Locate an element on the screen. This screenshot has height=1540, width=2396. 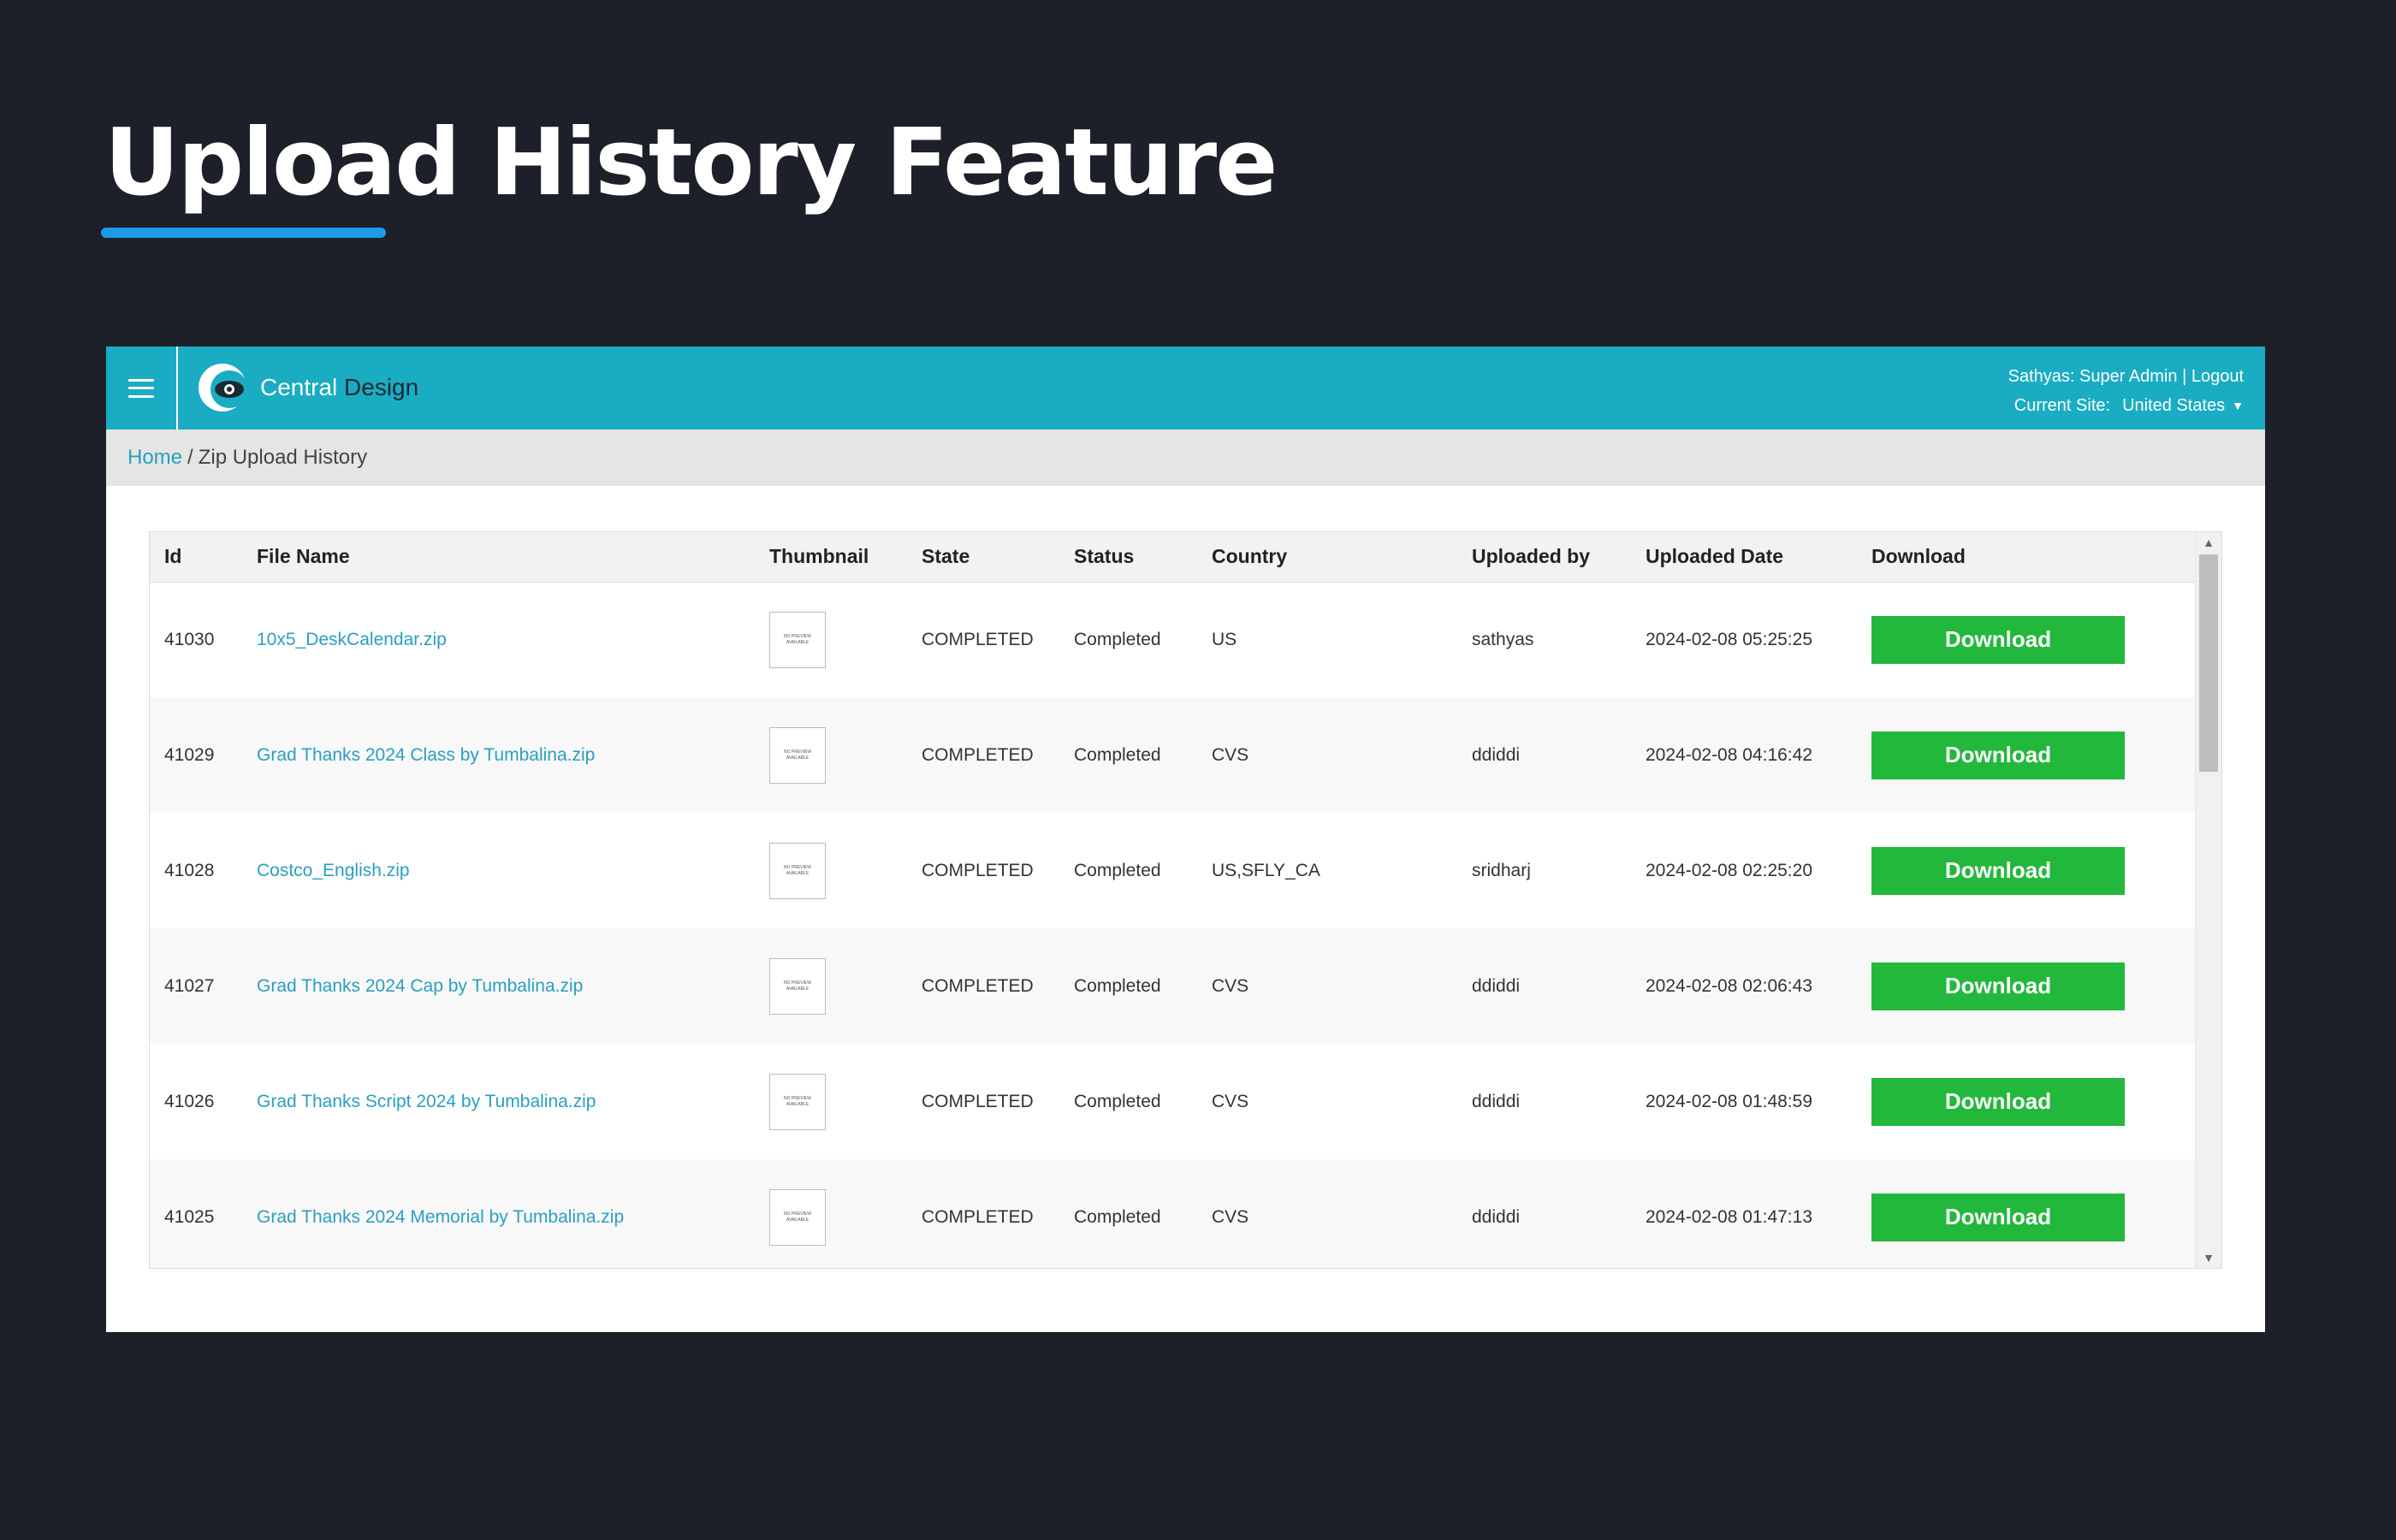
cell-uploaded-date: 2024-02-08 04:16:42 is located at coordinates (1729, 754).